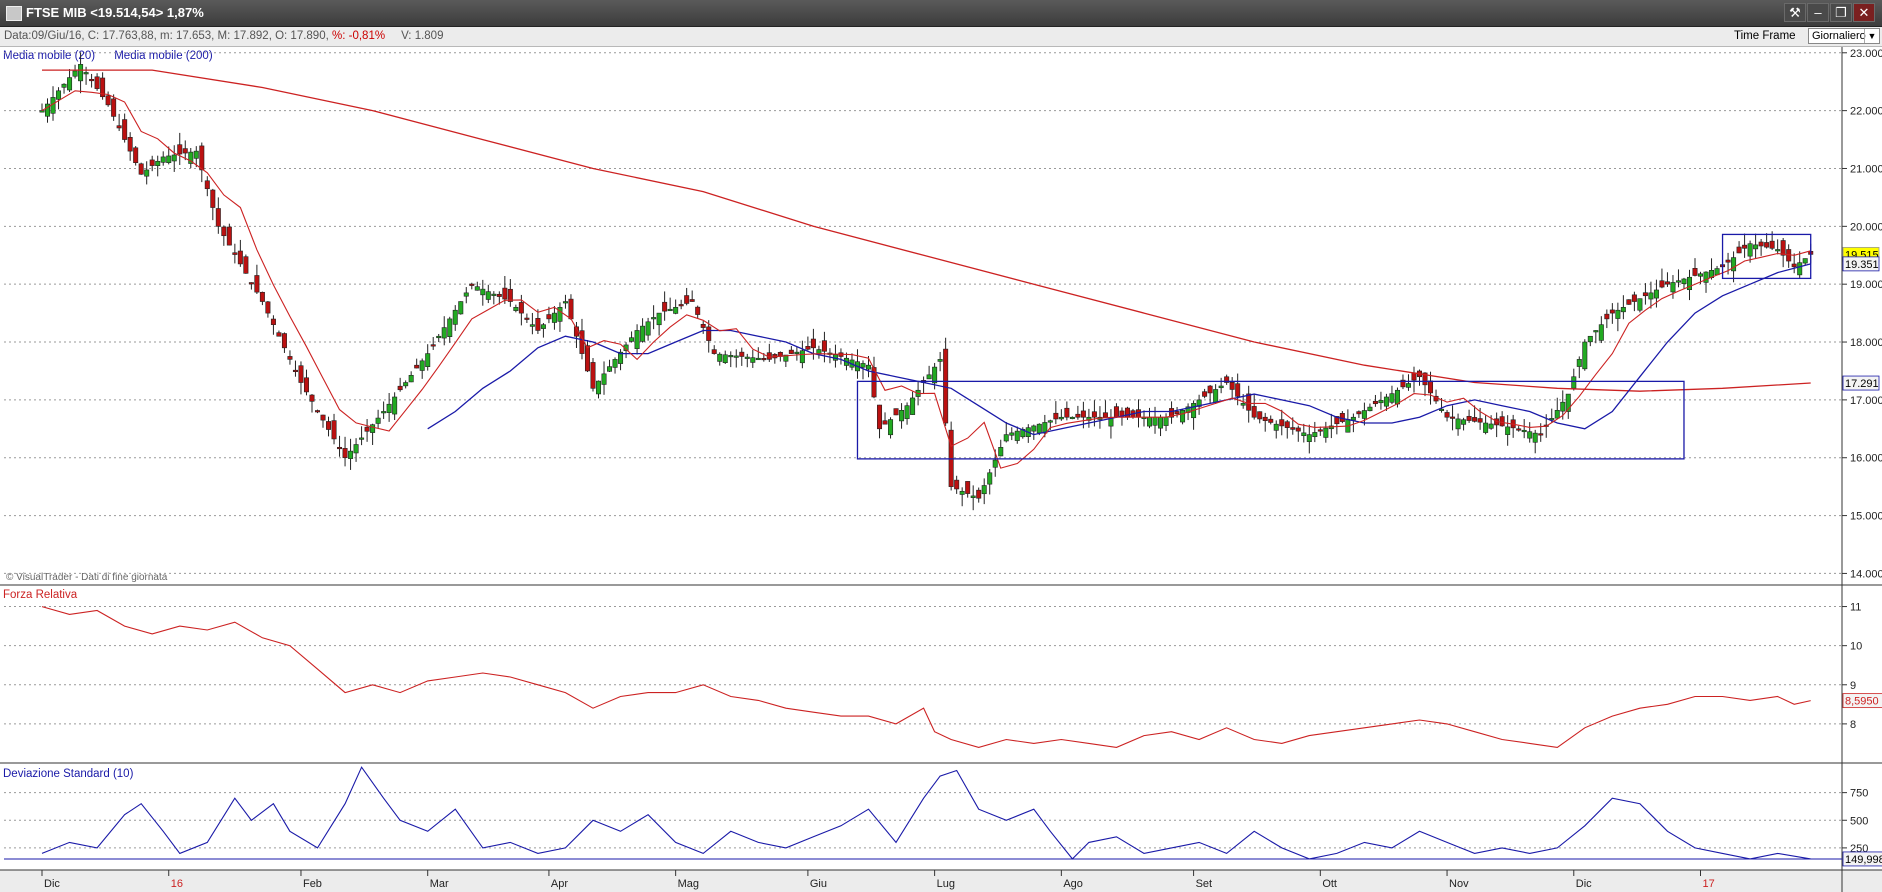 The width and height of the screenshot is (1882, 892). What do you see at coordinates (946, 884) in the screenshot?
I see `x-tick-label: Lug` at bounding box center [946, 884].